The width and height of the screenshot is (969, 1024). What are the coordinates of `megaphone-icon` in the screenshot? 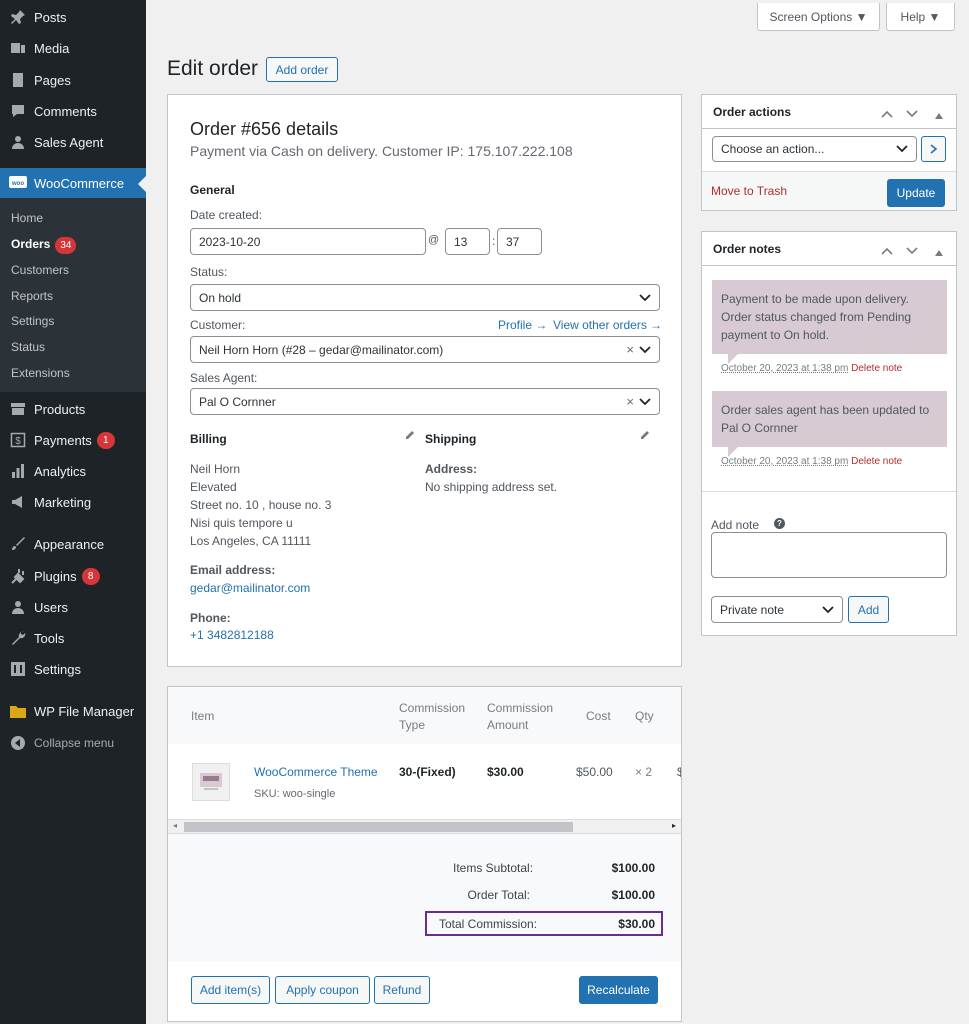 It's located at (18, 502).